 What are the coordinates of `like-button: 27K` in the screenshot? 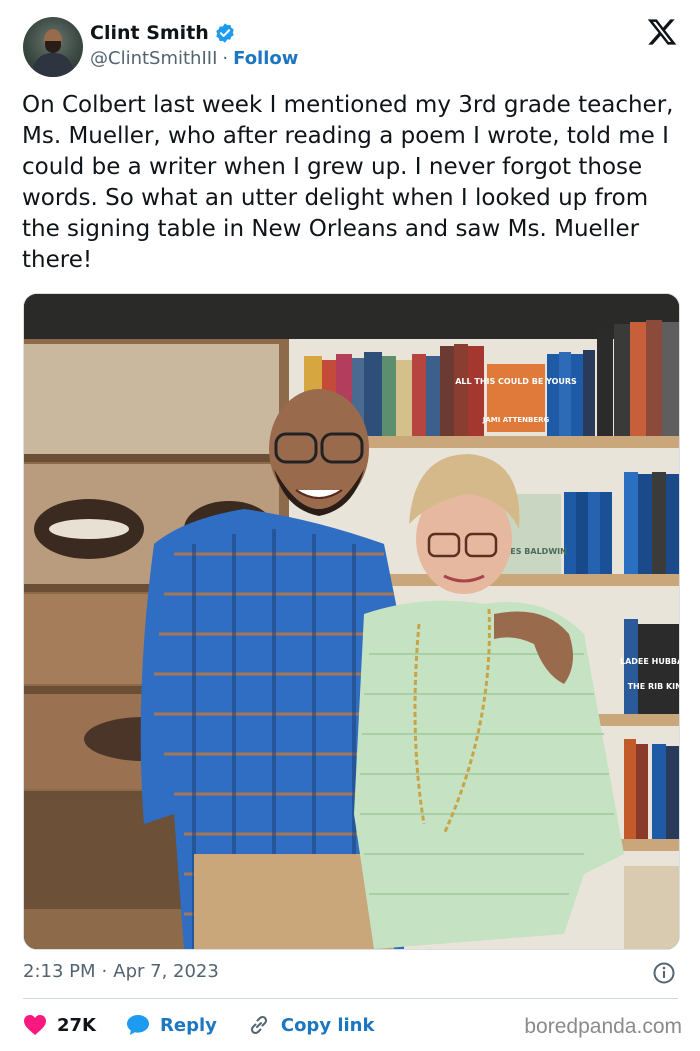 It's located at (59, 1025).